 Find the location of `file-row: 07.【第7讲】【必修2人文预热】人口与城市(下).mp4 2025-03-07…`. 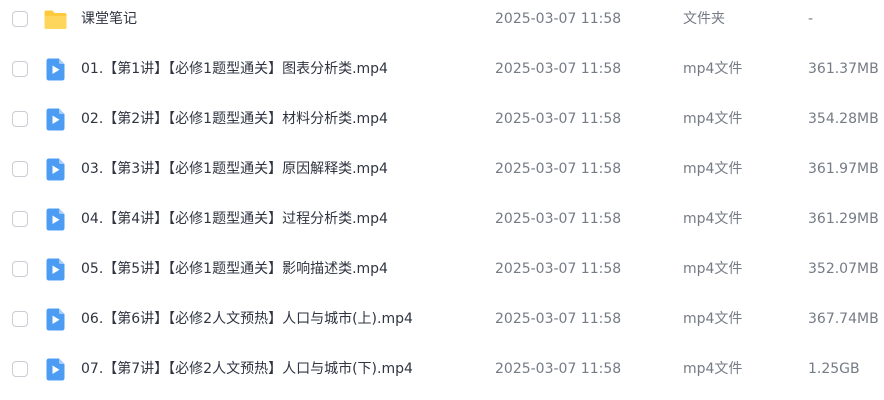

file-row: 07.【第7讲】【必修2人文预热】人口与城市(下).mp4 2025-03-07… is located at coordinates (442, 375).